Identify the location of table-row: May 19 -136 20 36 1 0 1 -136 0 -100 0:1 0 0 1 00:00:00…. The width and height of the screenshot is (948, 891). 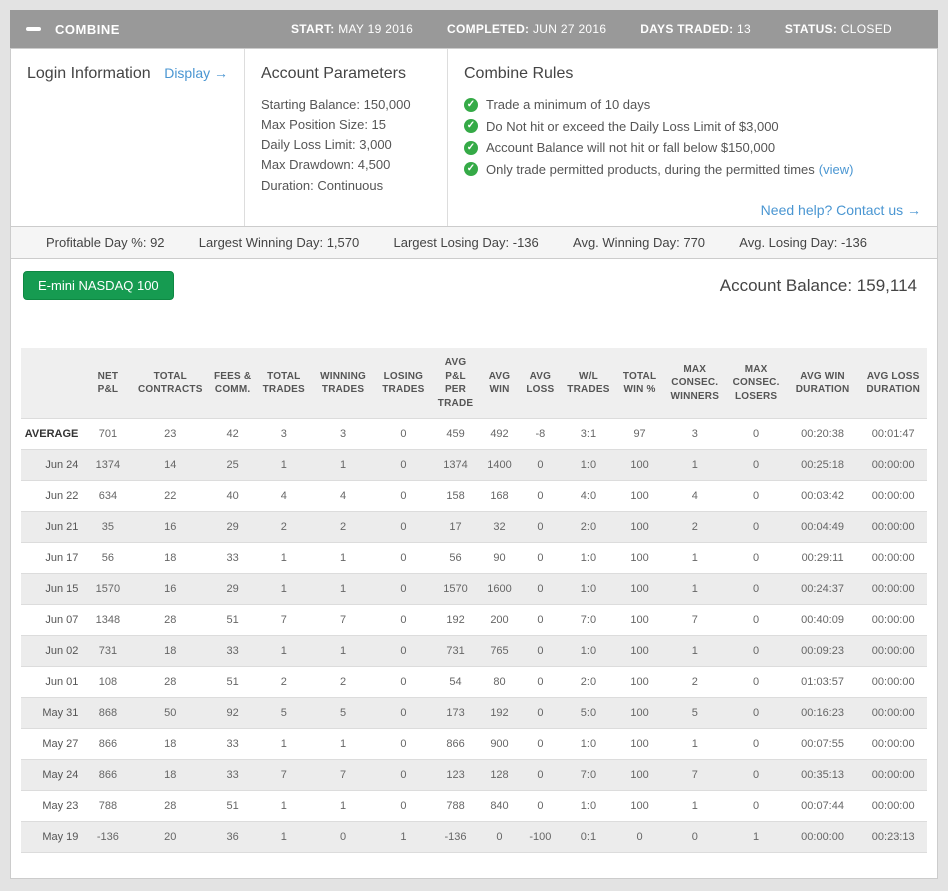
(474, 837).